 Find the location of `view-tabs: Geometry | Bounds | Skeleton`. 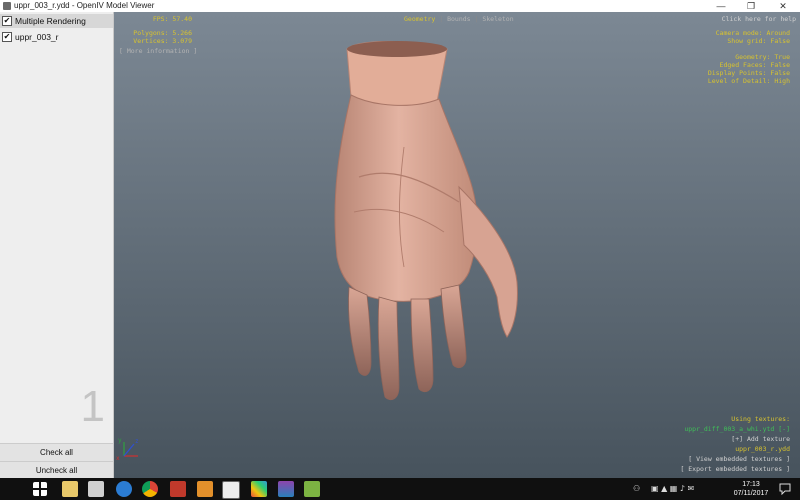

view-tabs: Geometry | Bounds | Skeleton is located at coordinates (459, 19).